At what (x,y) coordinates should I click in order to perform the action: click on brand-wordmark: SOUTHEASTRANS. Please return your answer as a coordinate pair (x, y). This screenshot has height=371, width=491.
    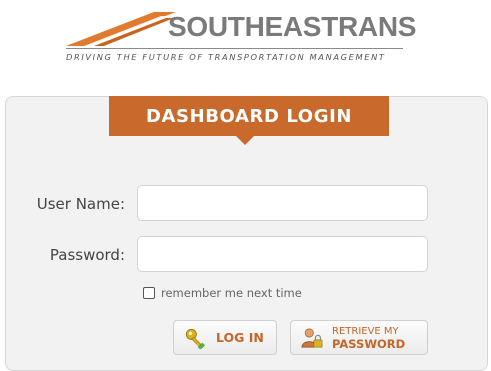
    Looking at the image, I should click on (292, 27).